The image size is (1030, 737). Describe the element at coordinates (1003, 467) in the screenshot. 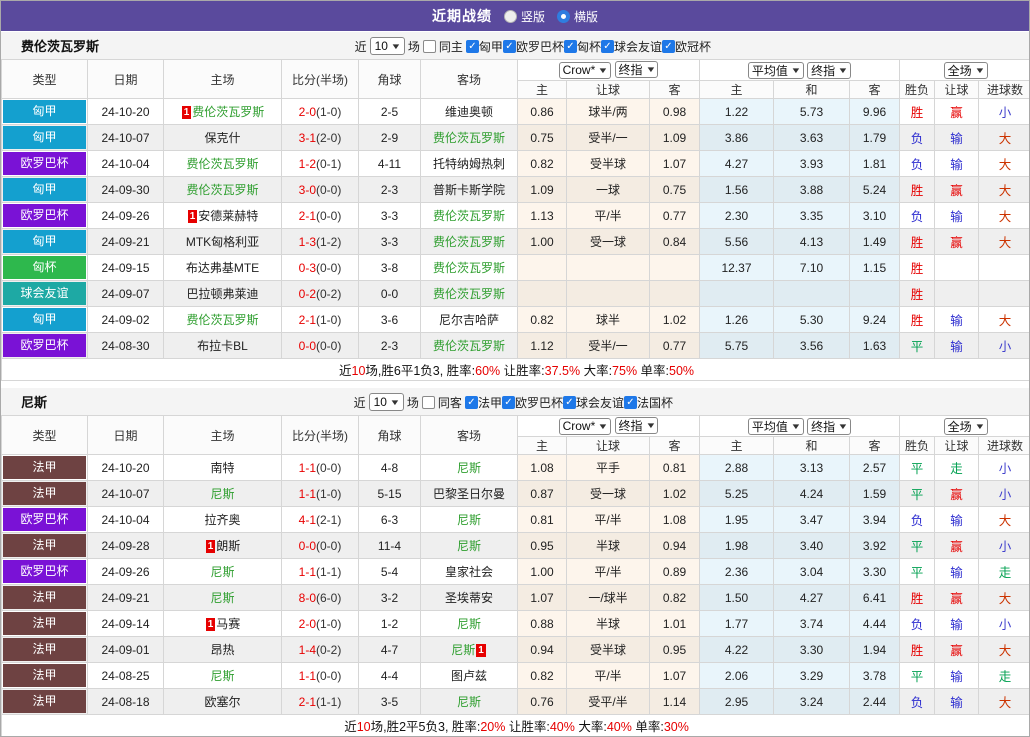

I see `result-goals: 小` at that location.